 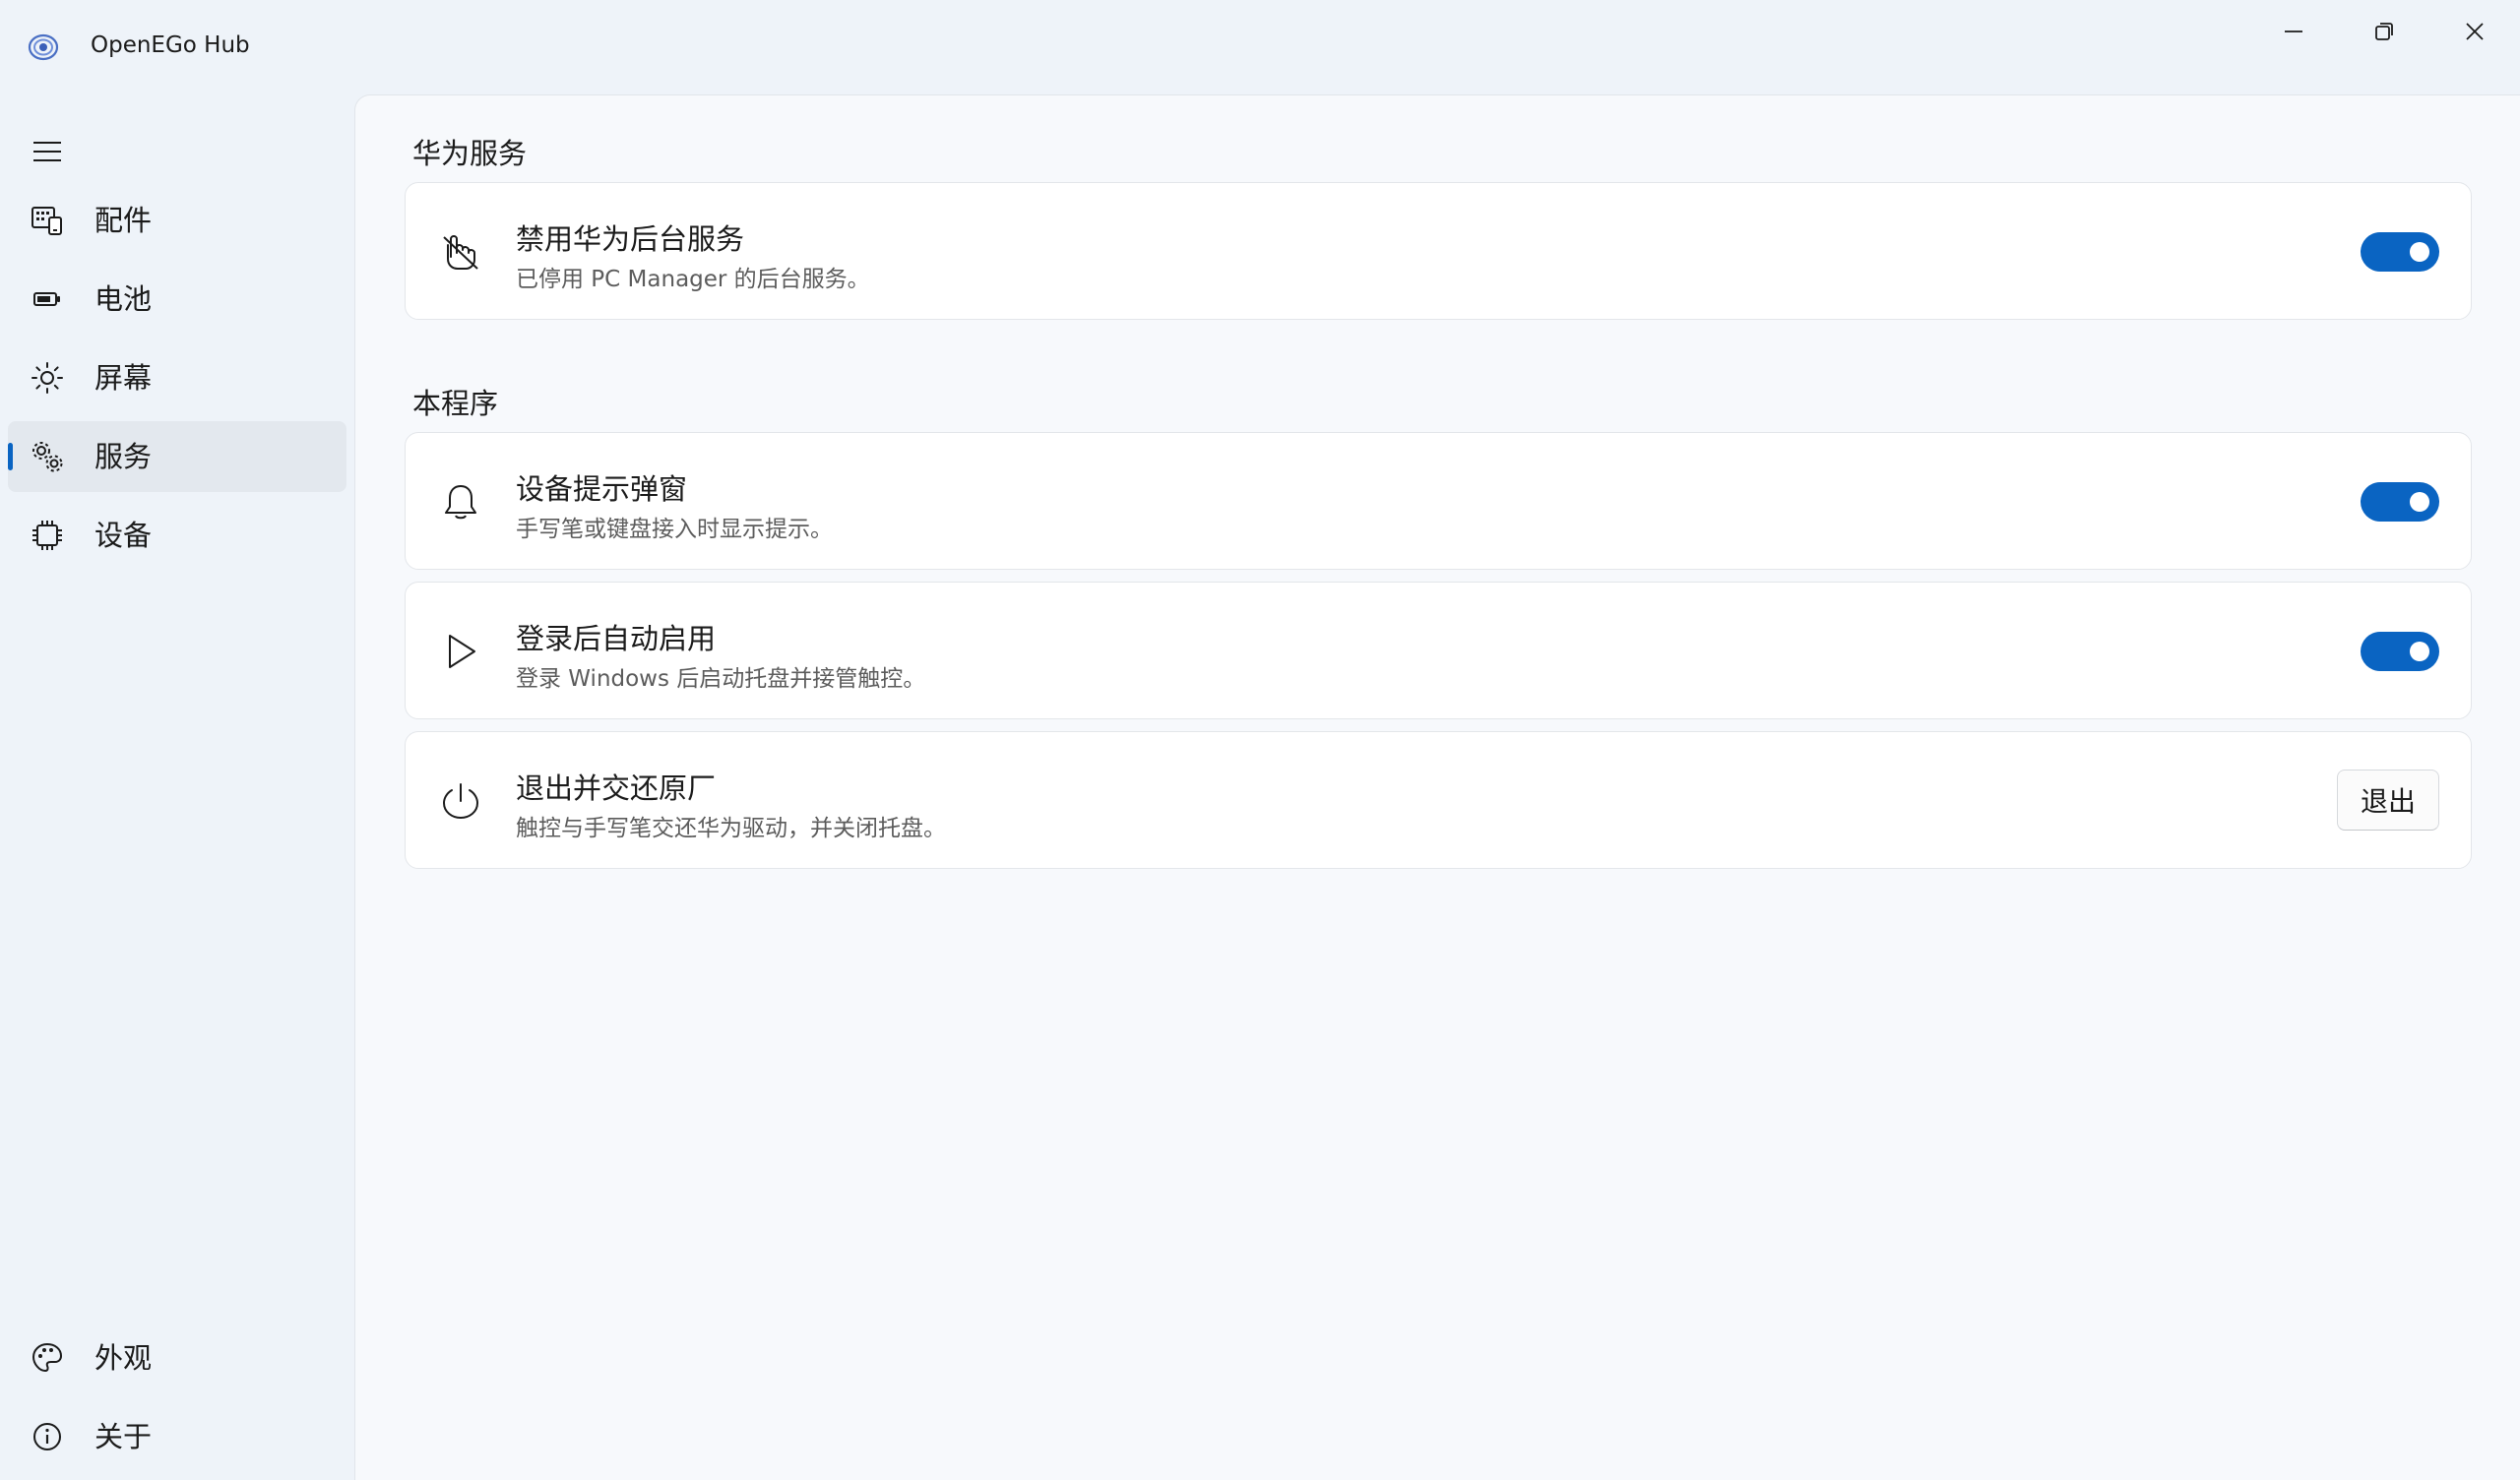 I want to click on sidebar-item-services: 服务, so click(x=177, y=457).